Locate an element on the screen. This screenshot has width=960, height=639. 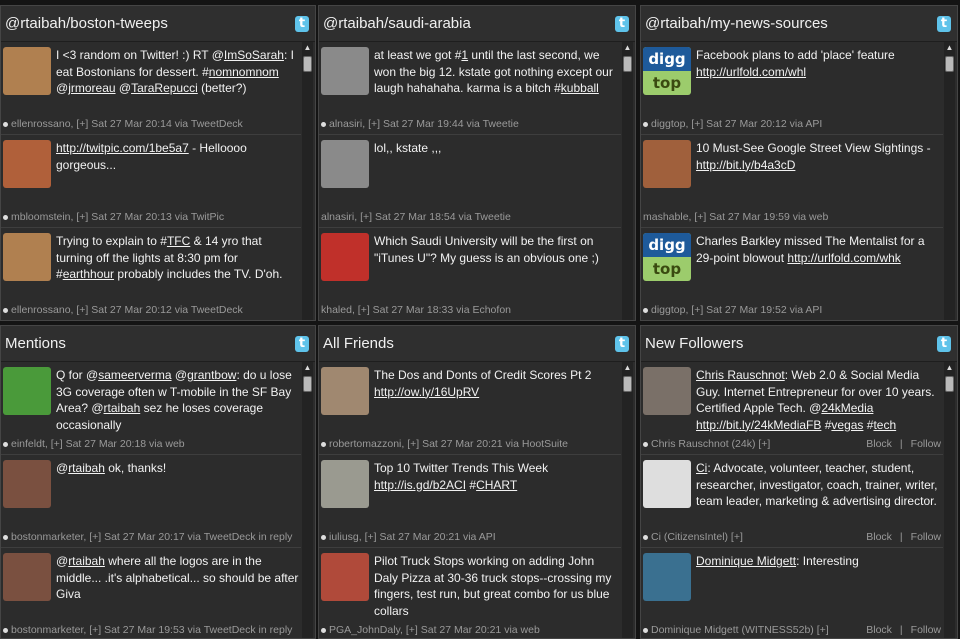
tweet-link: jrmoreau is located at coordinates (91, 88).